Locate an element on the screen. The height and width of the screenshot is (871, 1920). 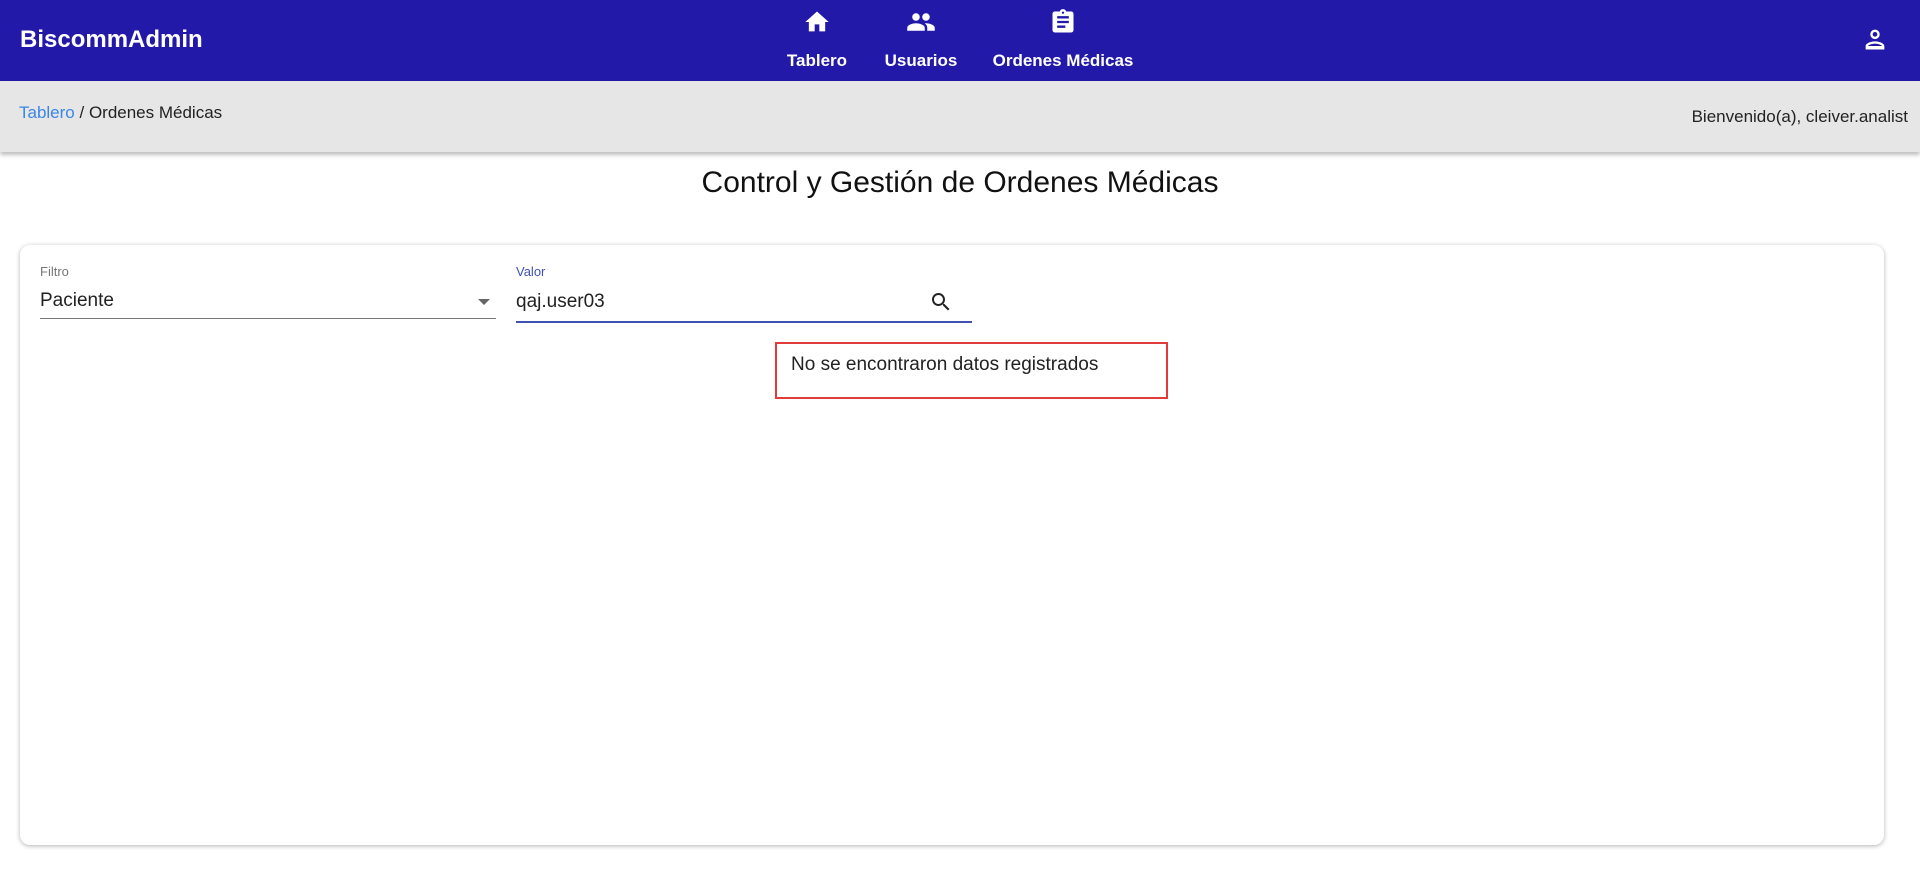
breadcrumb: Tablero / Ordenes Médicas is located at coordinates (120, 113).